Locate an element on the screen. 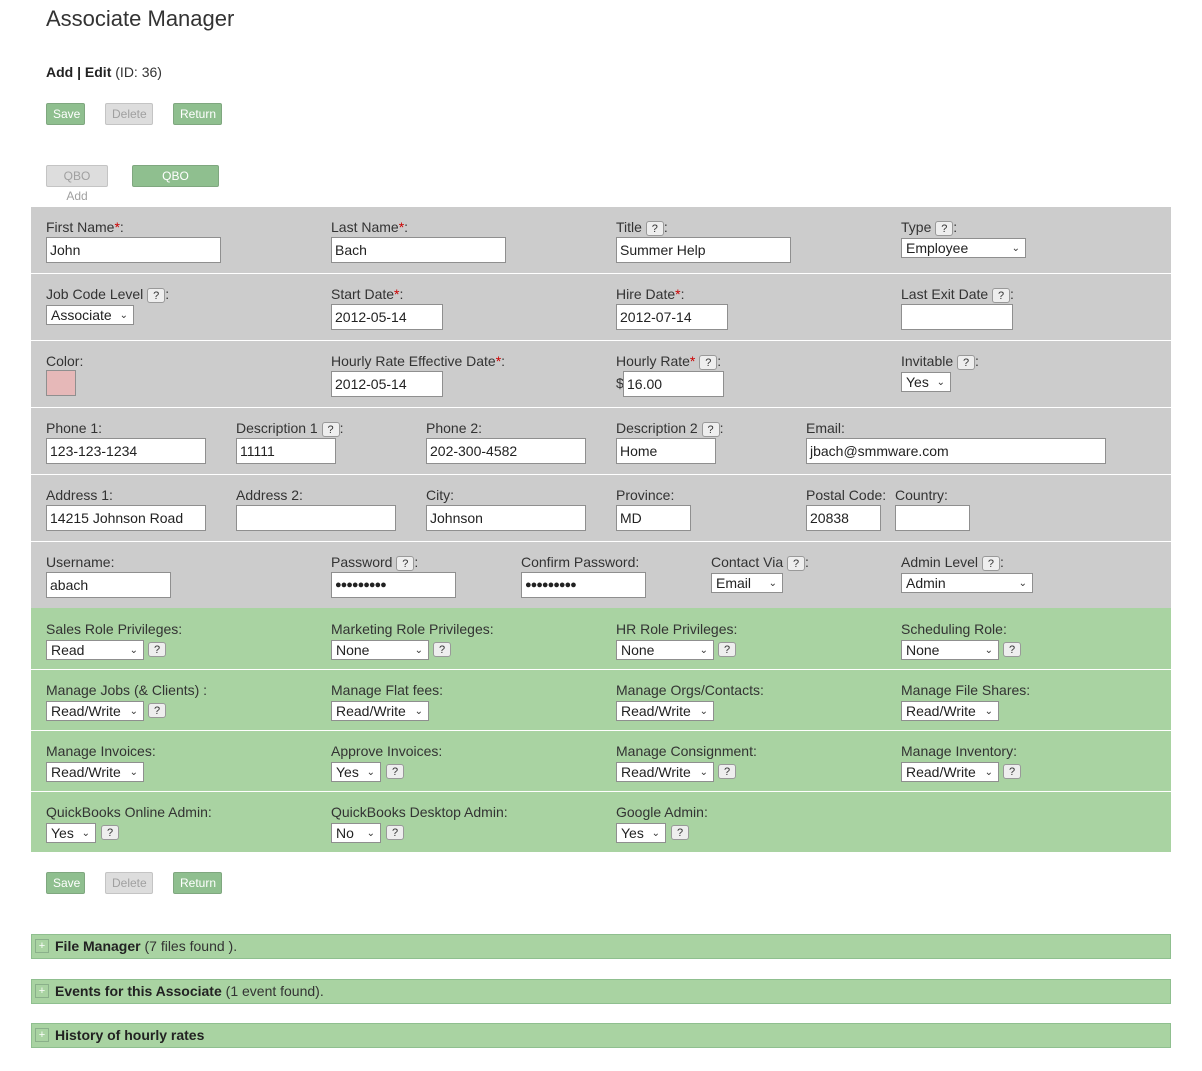 This screenshot has width=1202, height=1071. confirm-password-field: ●●●●●●●●● is located at coordinates (583, 585).